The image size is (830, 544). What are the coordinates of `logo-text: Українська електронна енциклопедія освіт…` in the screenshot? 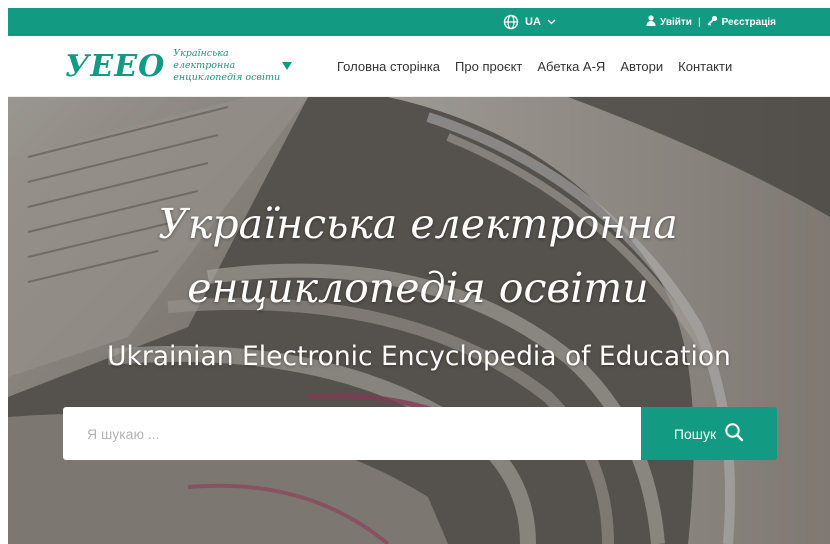 It's located at (232, 66).